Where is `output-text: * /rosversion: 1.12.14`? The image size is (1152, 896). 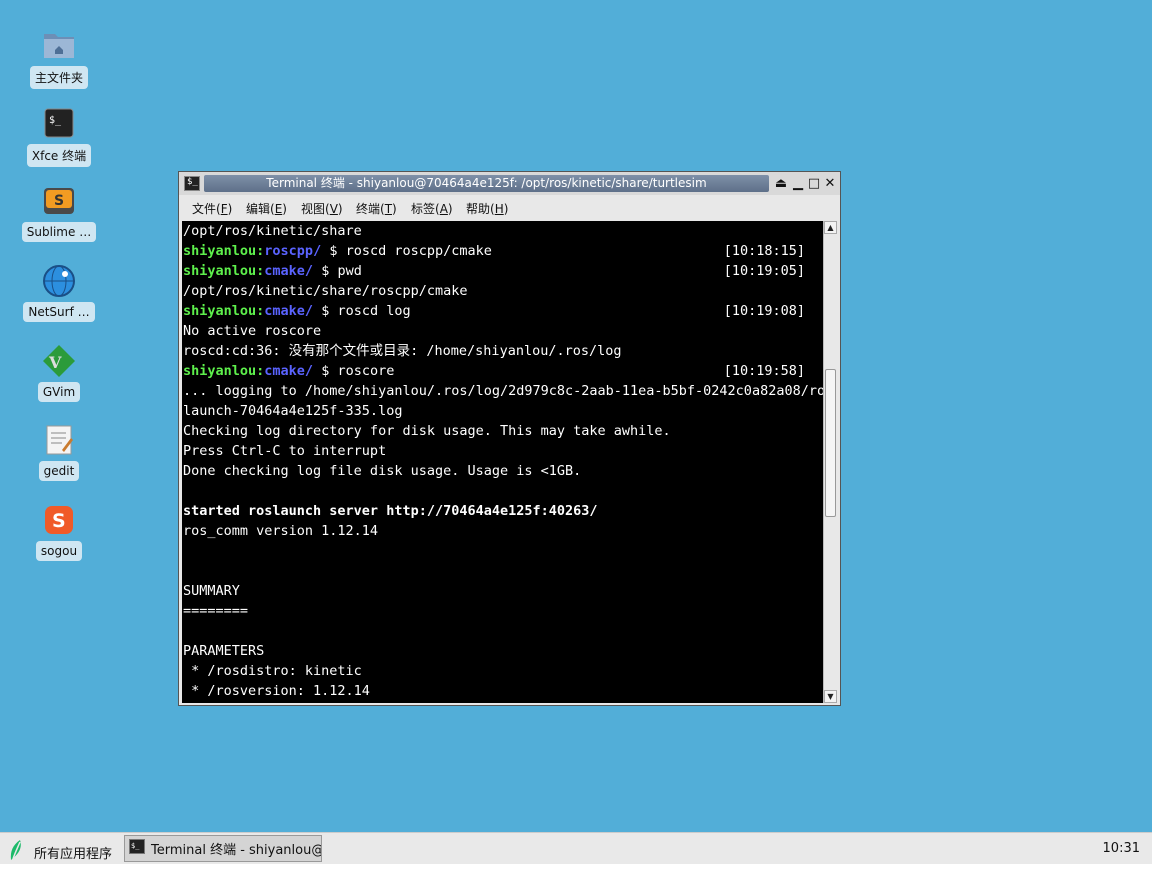
output-text: * /rosversion: 1.12.14 is located at coordinates (276, 691).